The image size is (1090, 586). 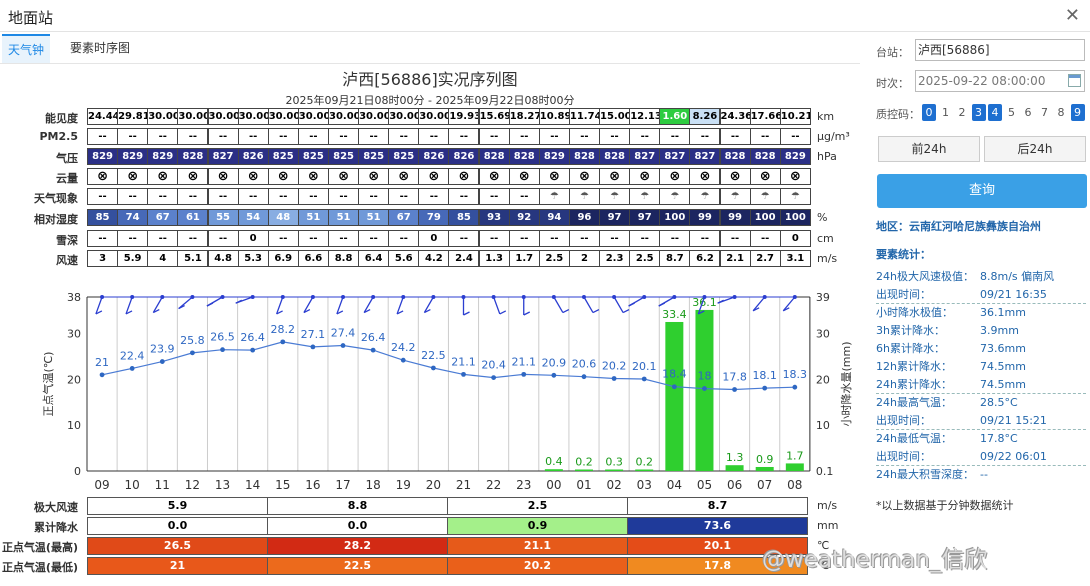 What do you see at coordinates (222, 485) in the screenshot?
I see `x-tick-label: 13` at bounding box center [222, 485].